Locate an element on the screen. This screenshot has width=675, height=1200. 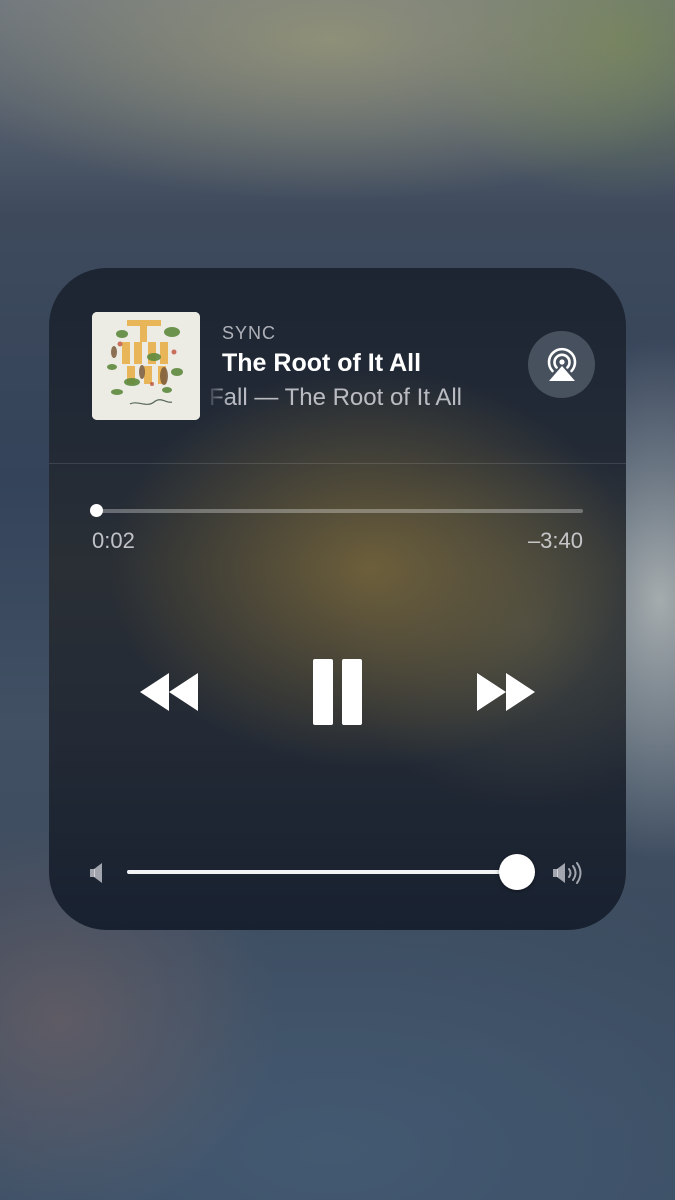
volume-slider is located at coordinates (331, 872).